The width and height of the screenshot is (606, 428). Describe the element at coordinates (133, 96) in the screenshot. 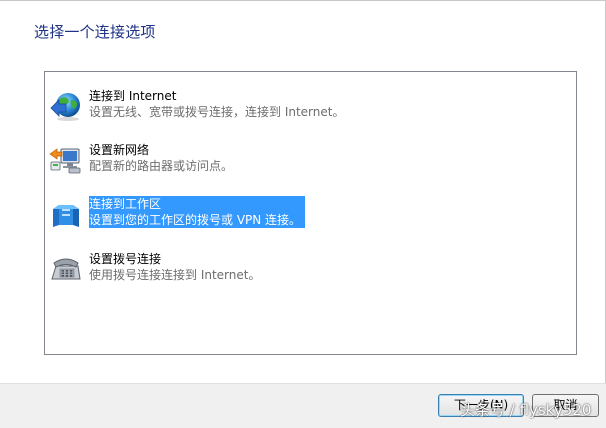

I see `option-label: 连接到 Internet` at that location.